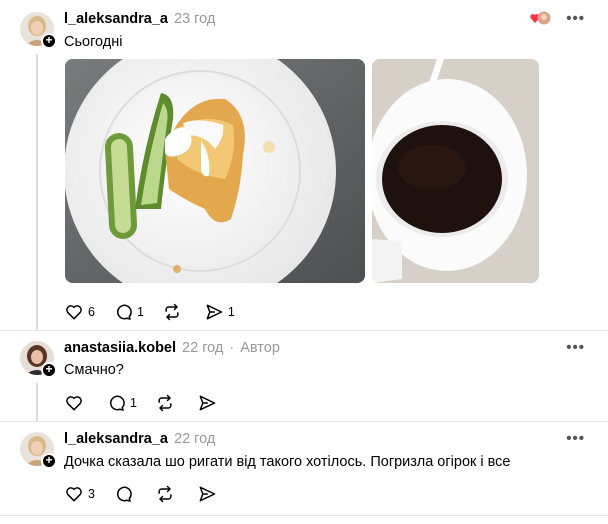 This screenshot has height=524, width=608. I want to click on post-header: l_aleksandra_a 23 год, so click(139, 19).